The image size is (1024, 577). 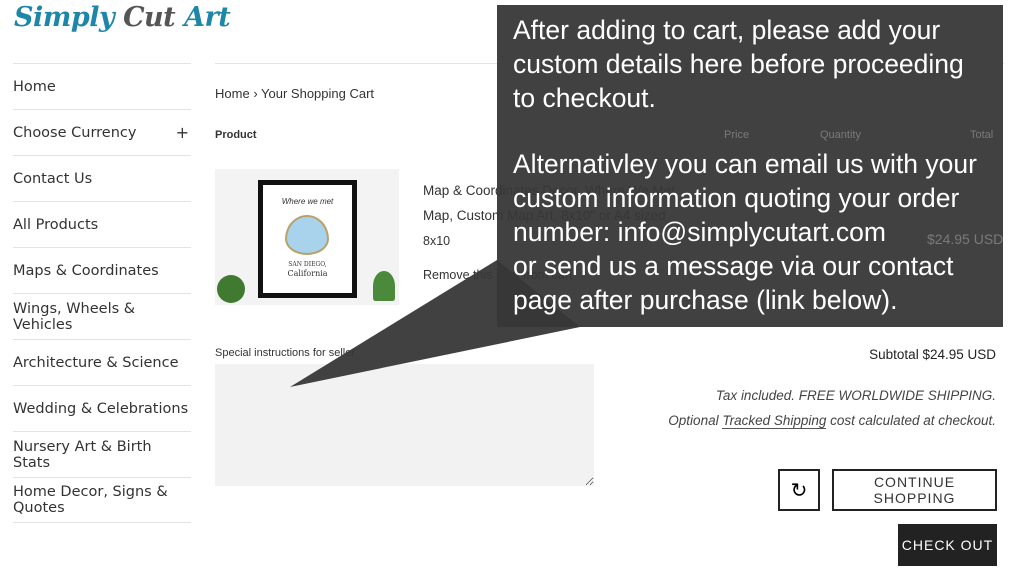 I want to click on sidebar-item-nursery: Nursery Art & Birth Stats, so click(x=102, y=454).